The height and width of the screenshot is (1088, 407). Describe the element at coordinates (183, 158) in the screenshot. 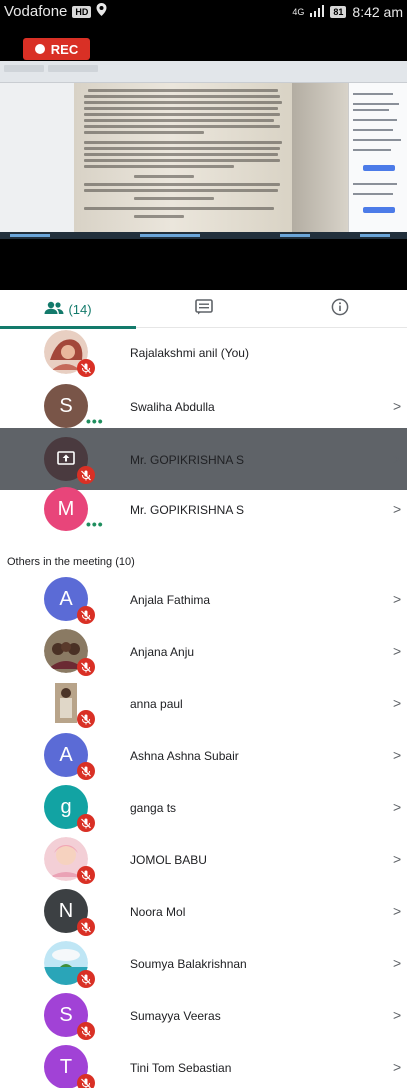

I see `shared-document` at that location.